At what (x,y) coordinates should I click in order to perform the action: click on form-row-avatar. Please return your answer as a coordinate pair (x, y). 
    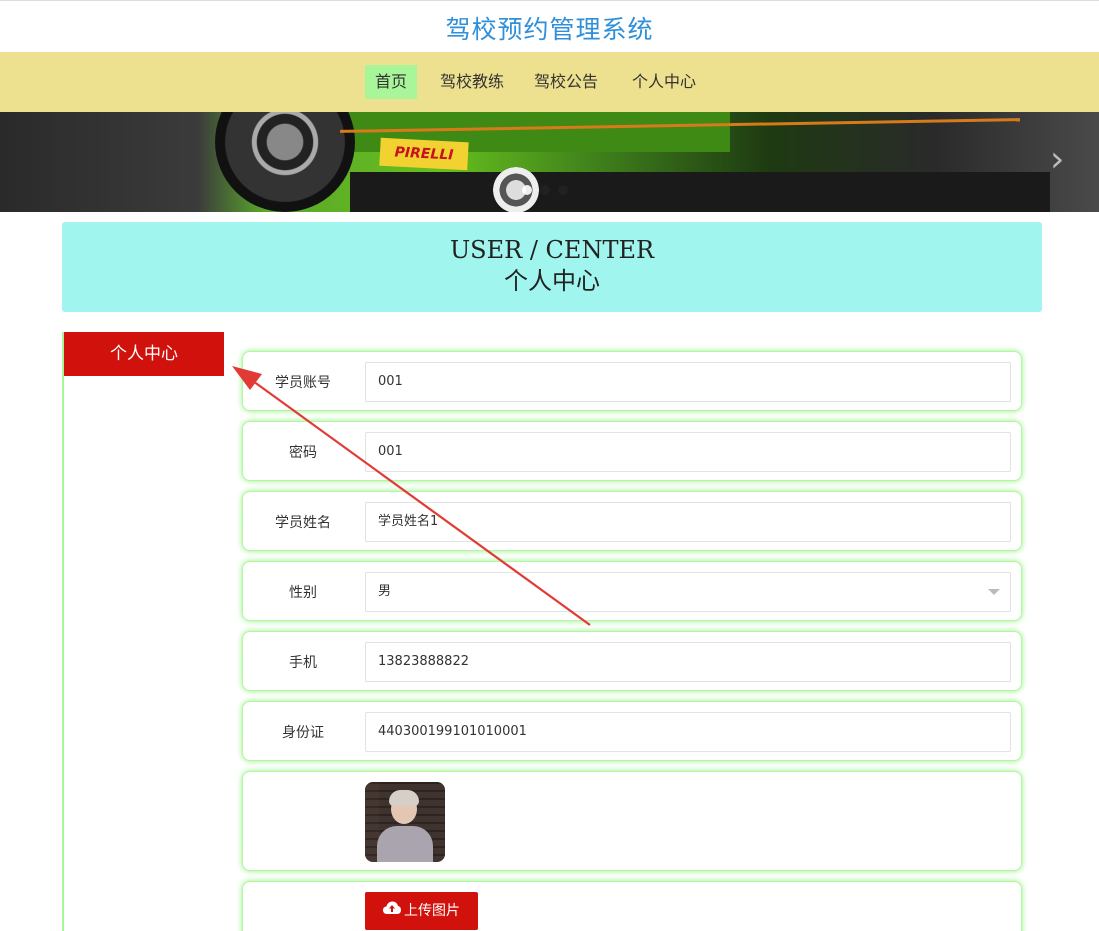
    Looking at the image, I should click on (632, 821).